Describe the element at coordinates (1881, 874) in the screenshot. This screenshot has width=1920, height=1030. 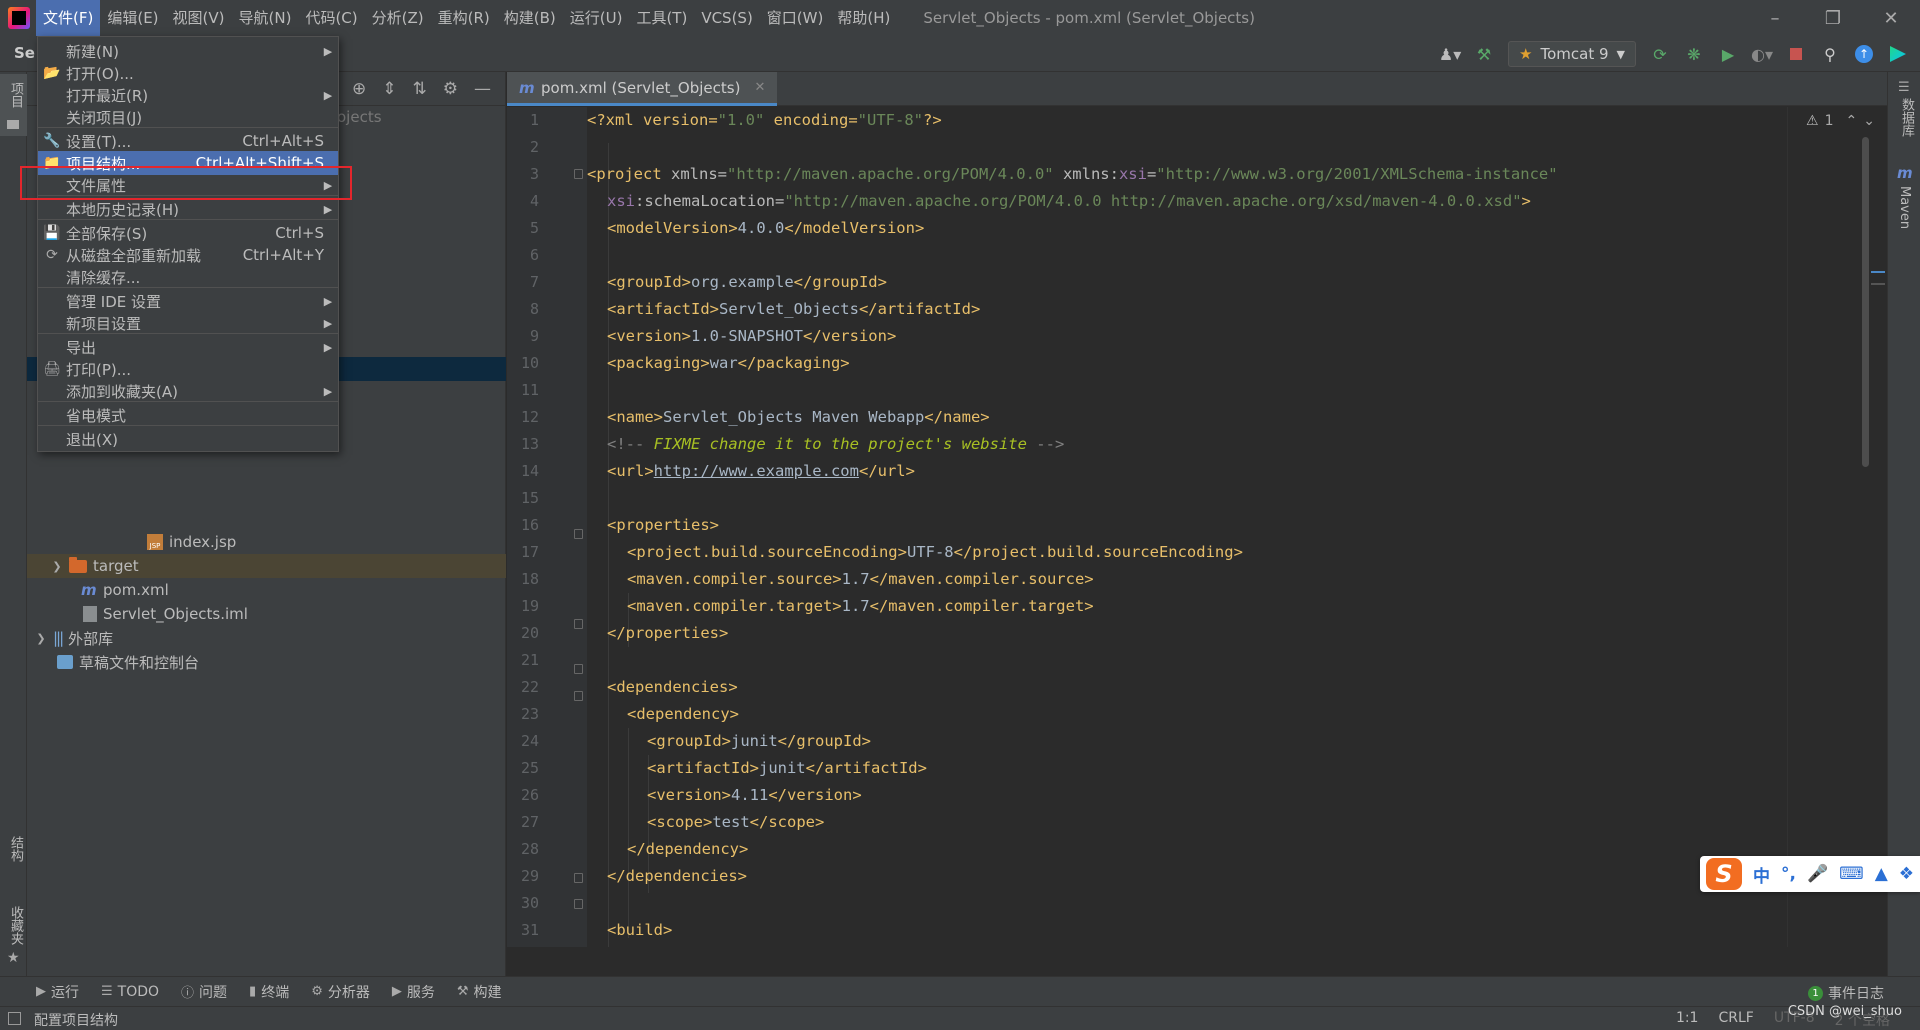
I see `skin-icon: ▲` at that location.